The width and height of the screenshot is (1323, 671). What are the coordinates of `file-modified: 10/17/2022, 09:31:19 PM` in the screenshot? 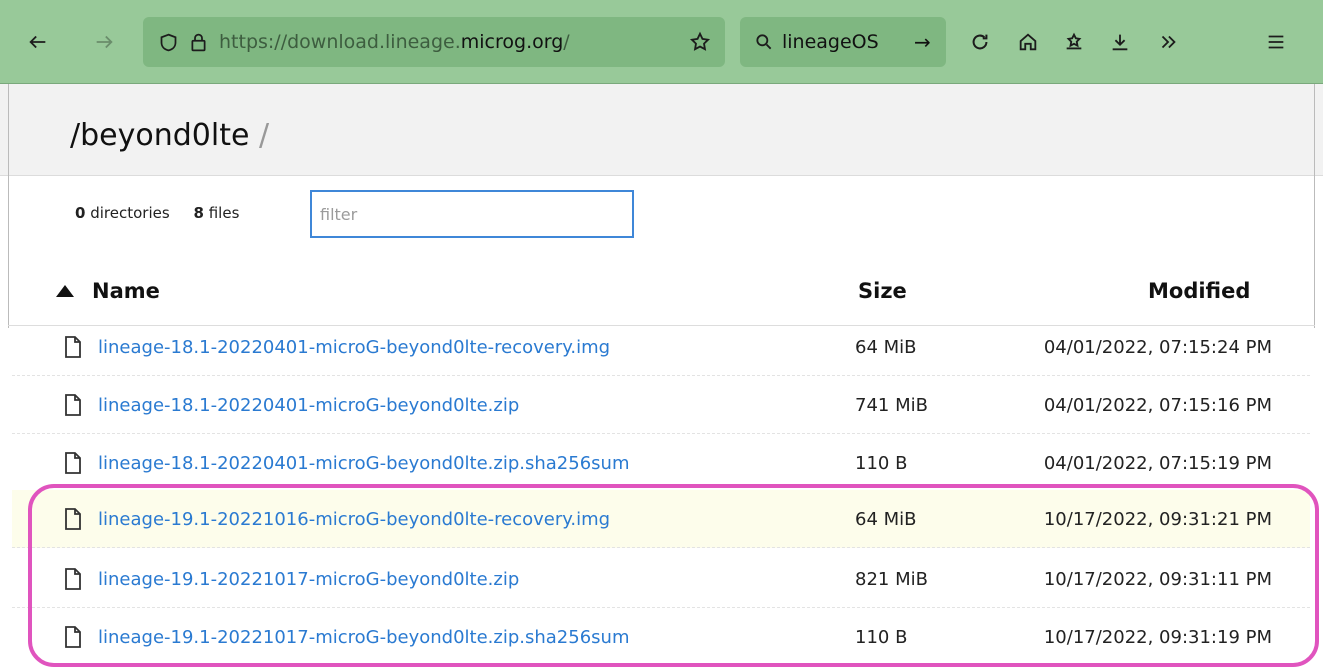 It's located at (1157, 637).